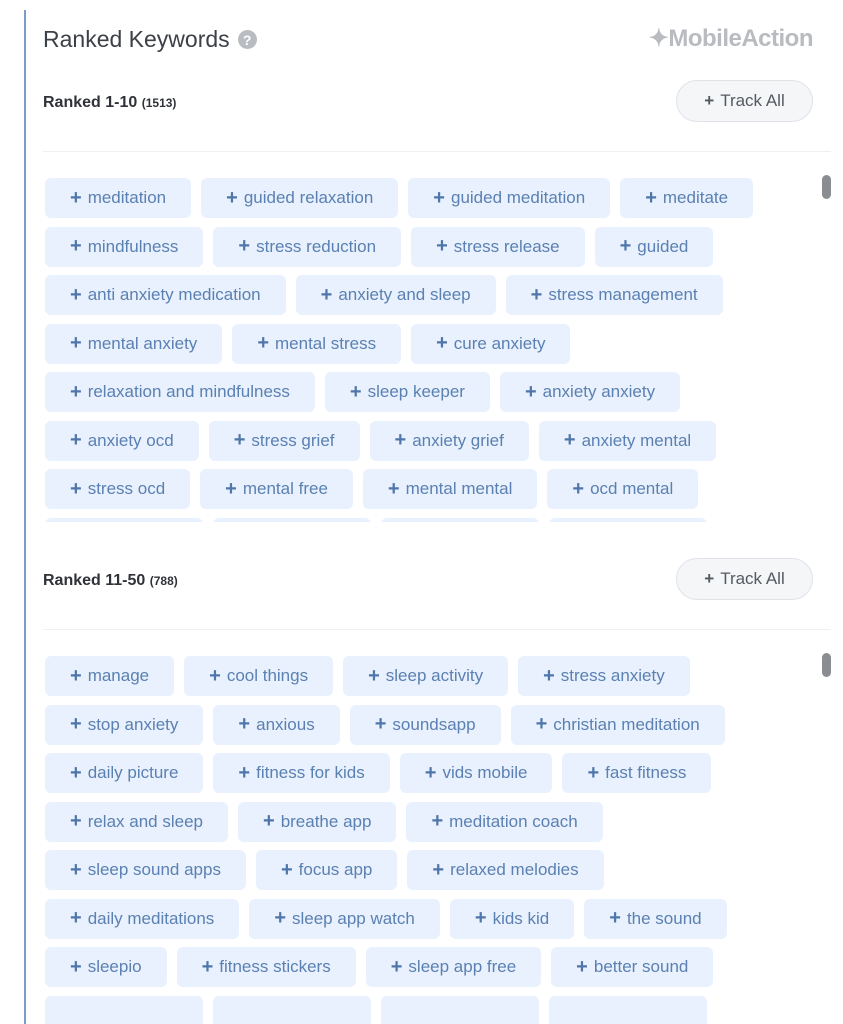 This screenshot has height=1024, width=843. What do you see at coordinates (353, 918) in the screenshot?
I see `keyword-label: sleep app watch` at bounding box center [353, 918].